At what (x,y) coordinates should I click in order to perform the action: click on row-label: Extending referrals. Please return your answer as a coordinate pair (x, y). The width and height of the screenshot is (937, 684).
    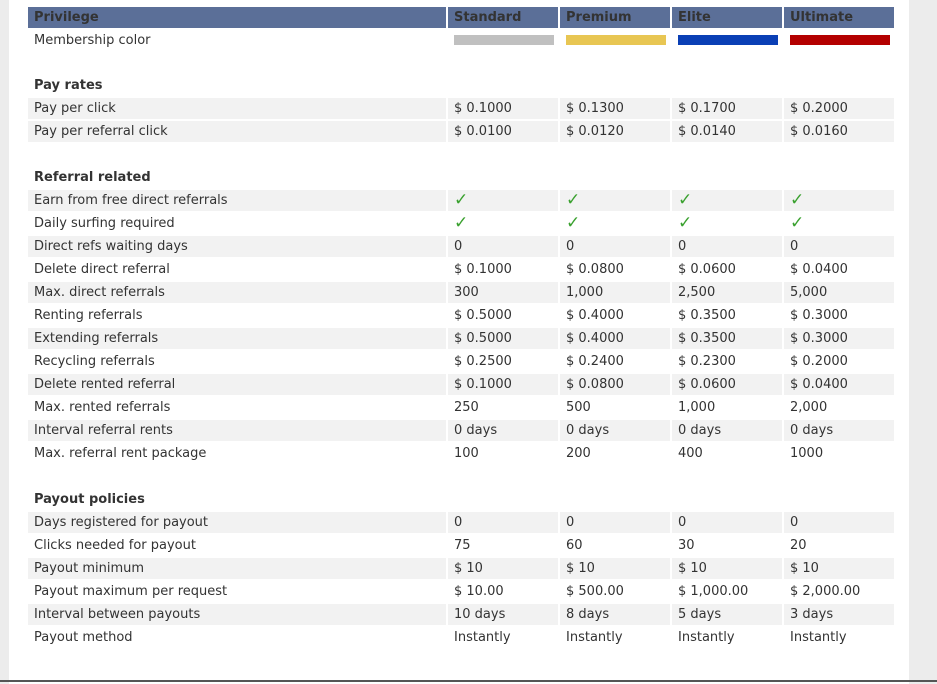
    Looking at the image, I should click on (237, 339).